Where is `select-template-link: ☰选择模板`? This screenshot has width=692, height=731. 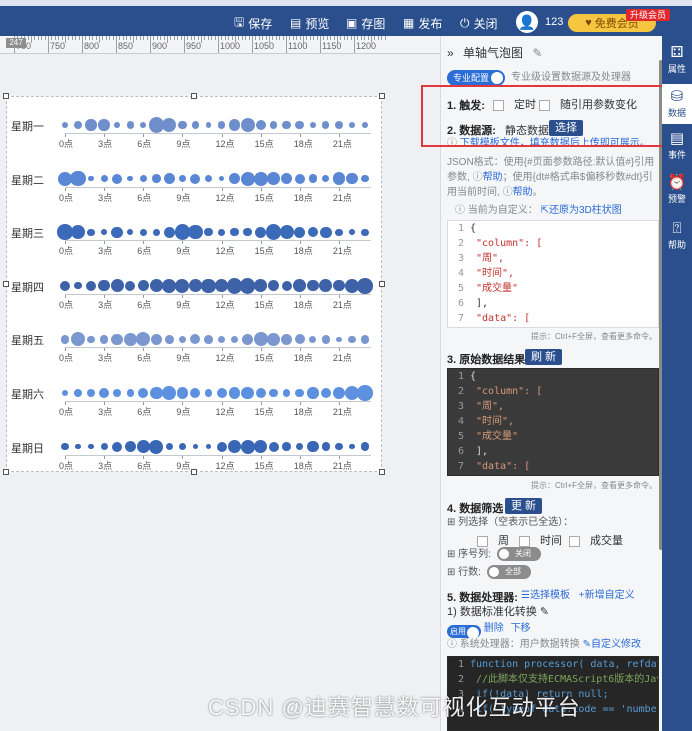 select-template-link: ☰选择模板 is located at coordinates (545, 595).